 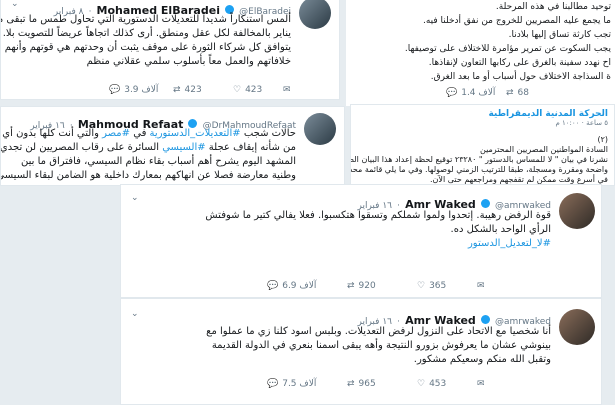 I want to click on retweet-button: ⇄ 423, so click(x=203, y=90).